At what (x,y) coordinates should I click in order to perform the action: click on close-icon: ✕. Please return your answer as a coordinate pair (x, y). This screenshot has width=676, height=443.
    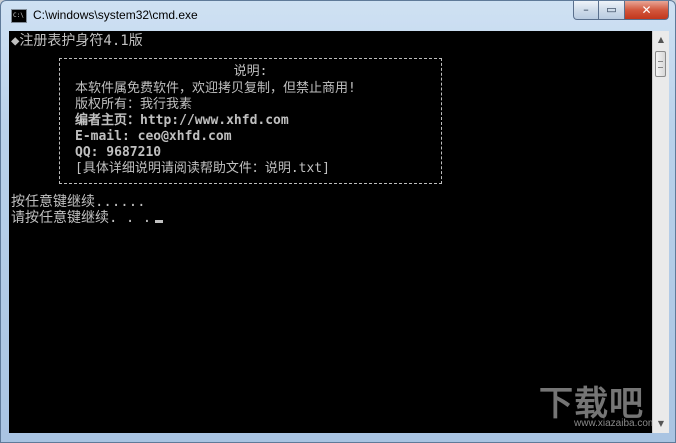
    Looking at the image, I should click on (646, 10).